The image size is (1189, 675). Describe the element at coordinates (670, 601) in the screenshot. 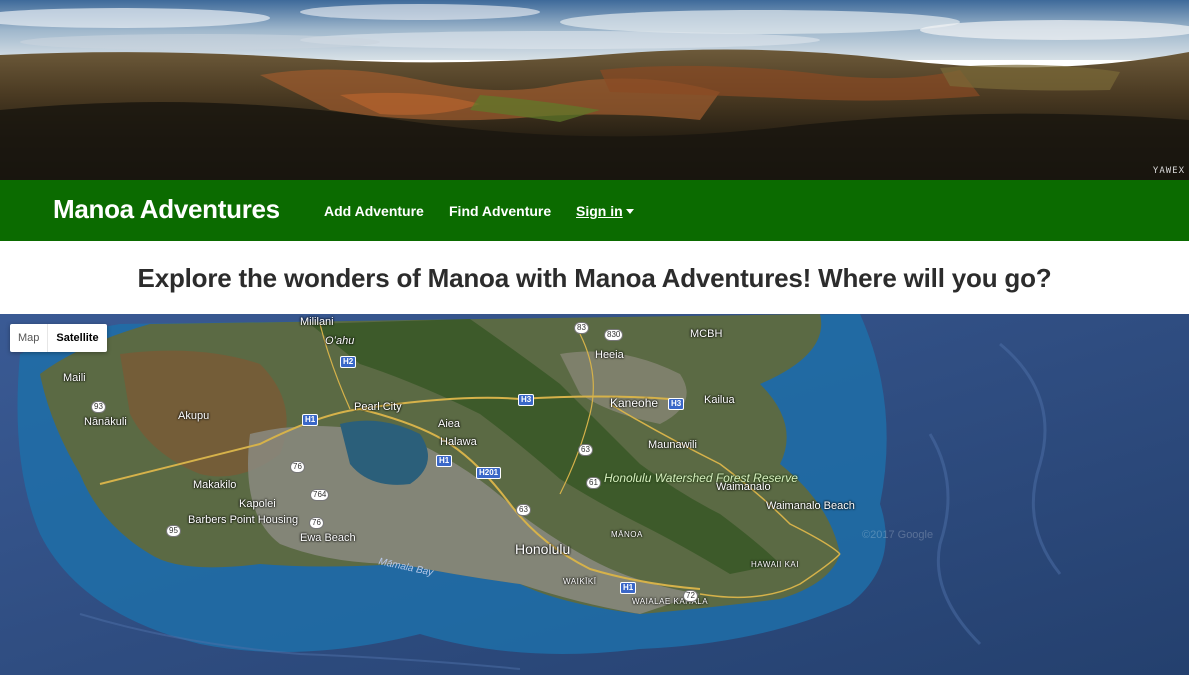

I see `place-label: WAIALAE KAHALA` at that location.